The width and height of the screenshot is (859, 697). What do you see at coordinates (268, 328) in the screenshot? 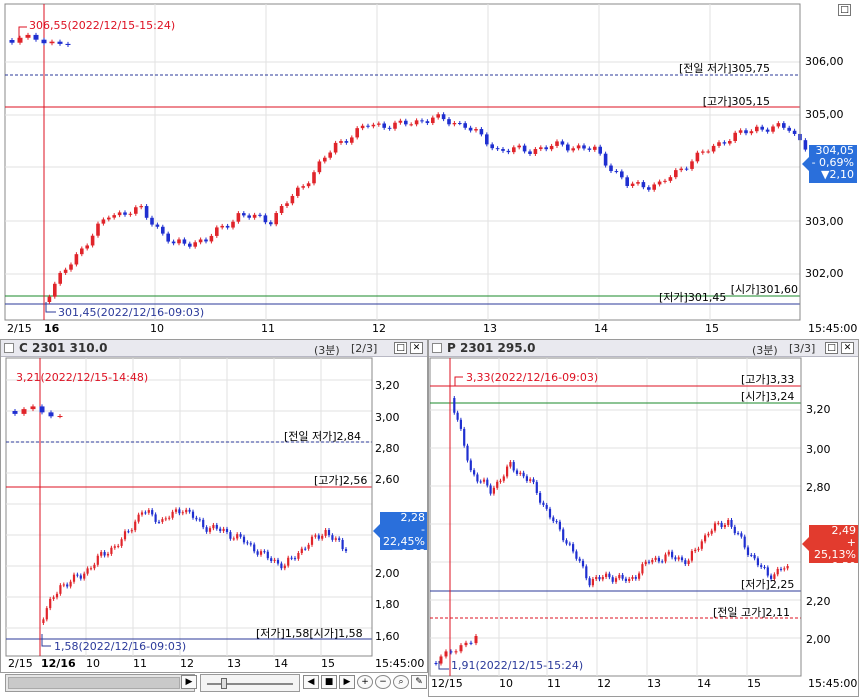
I see `x-label: 11` at bounding box center [268, 328].